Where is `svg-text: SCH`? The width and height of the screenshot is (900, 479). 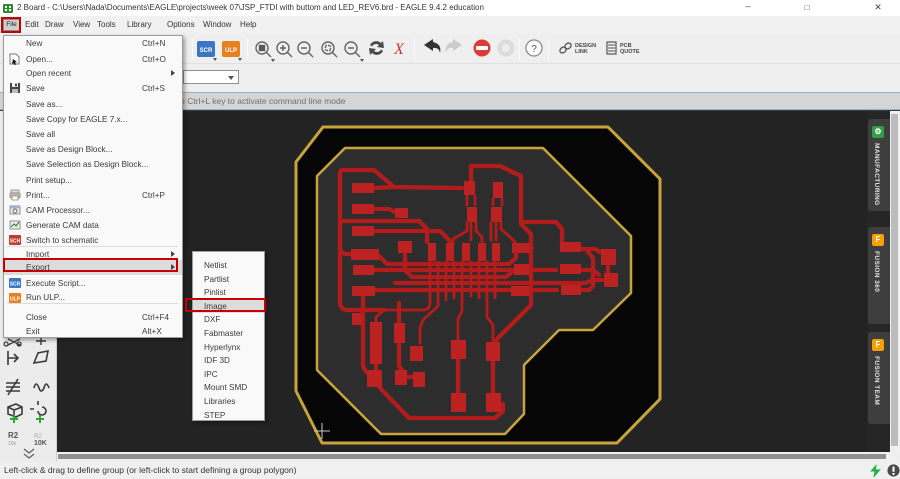 svg-text: SCH is located at coordinates (15, 242).